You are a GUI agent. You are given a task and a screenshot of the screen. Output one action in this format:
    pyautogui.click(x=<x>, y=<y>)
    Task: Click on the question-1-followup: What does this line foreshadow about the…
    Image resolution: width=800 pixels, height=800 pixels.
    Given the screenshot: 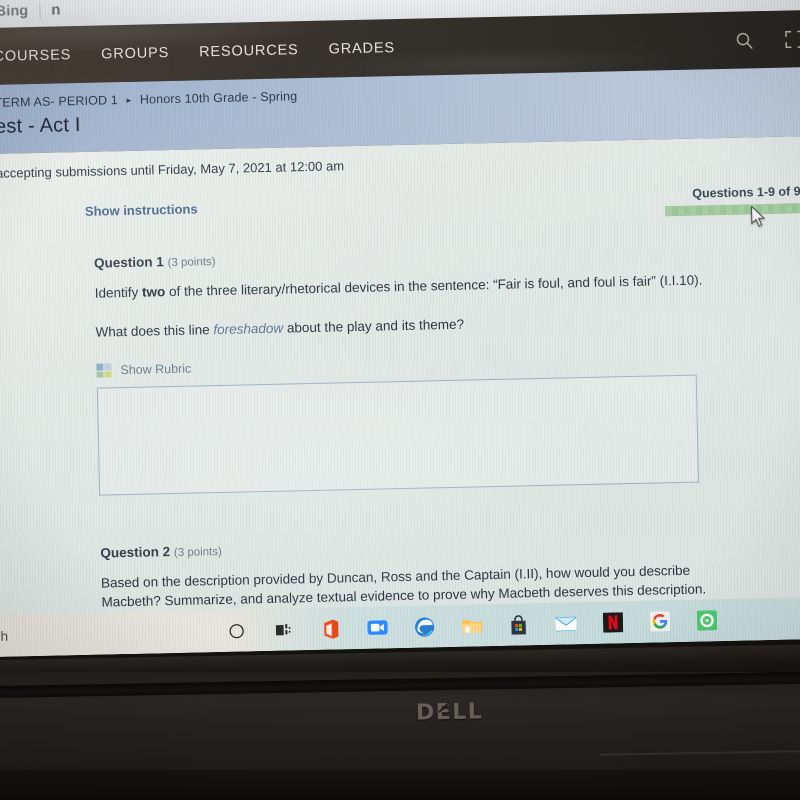 What is the action you would take?
    pyautogui.click(x=399, y=326)
    